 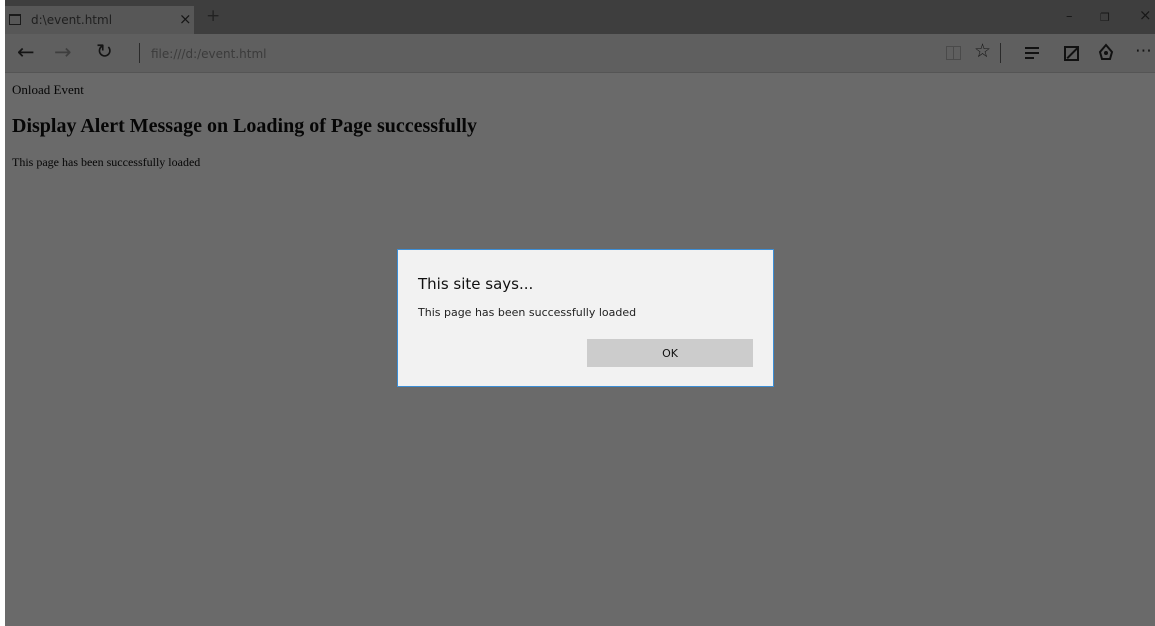 I want to click on new-tab-icon: +, so click(x=213, y=16).